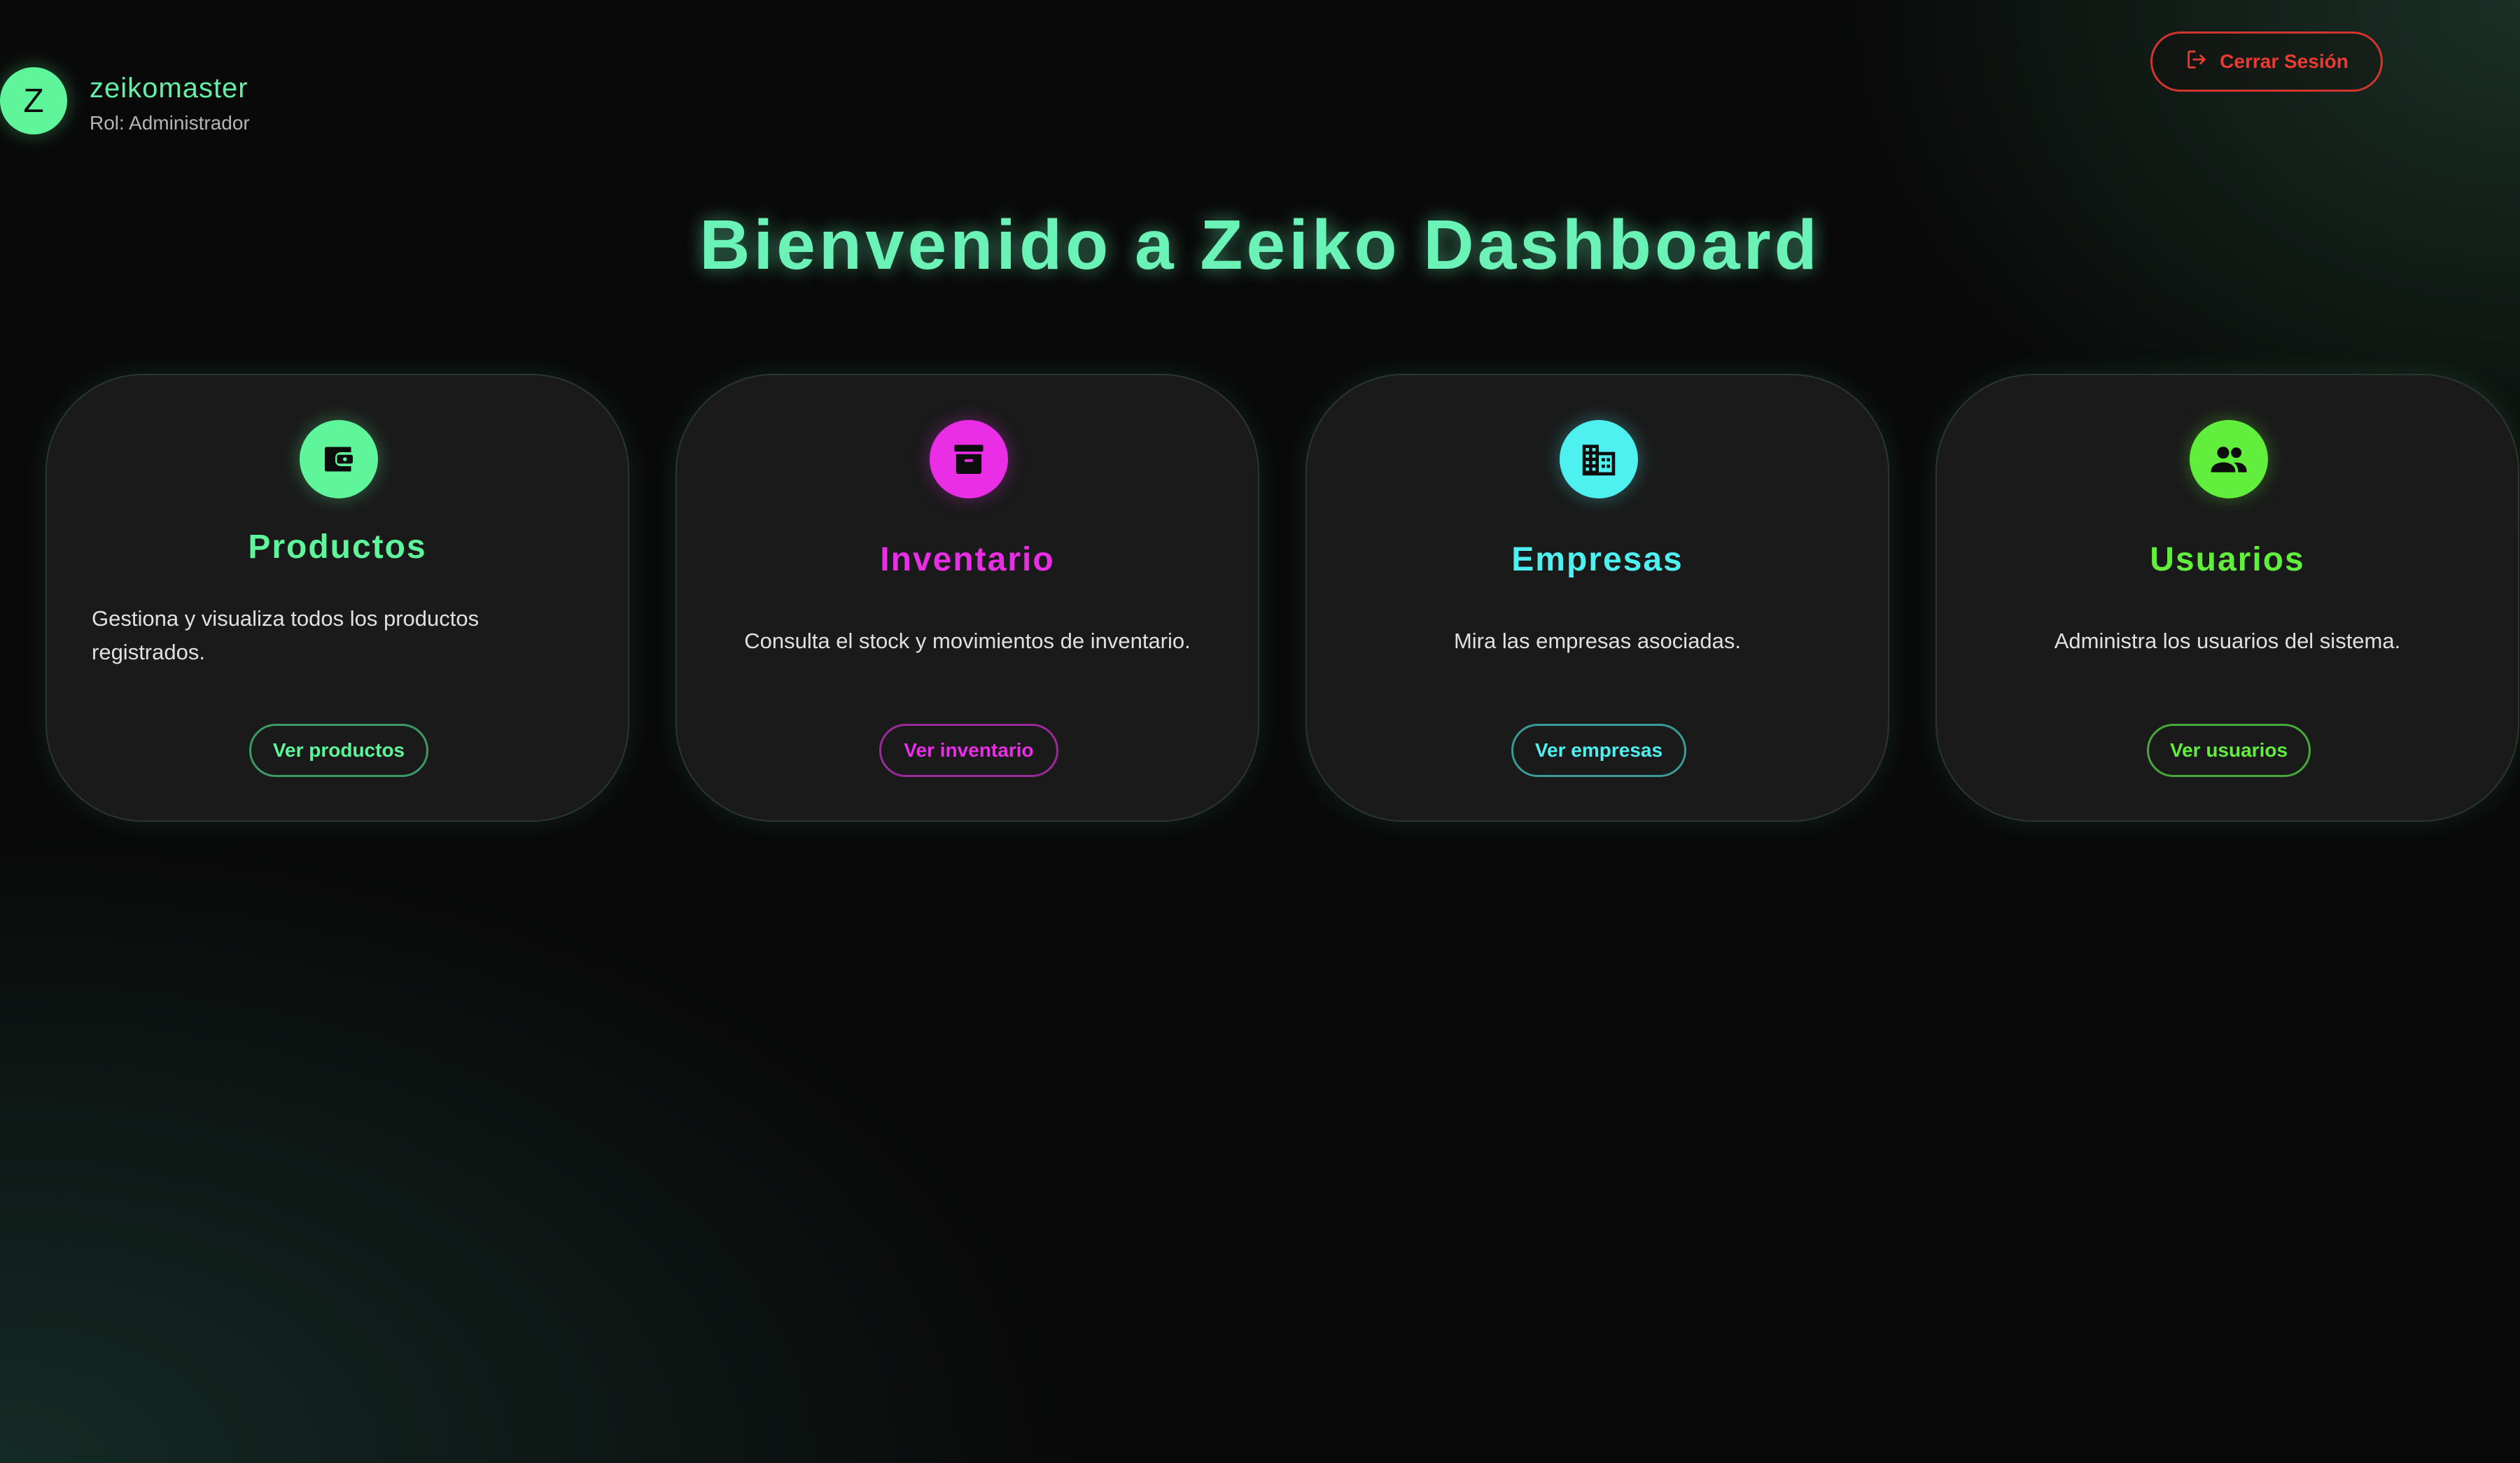 The height and width of the screenshot is (1463, 2520). Describe the element at coordinates (969, 459) in the screenshot. I see `archive-box-icon` at that location.